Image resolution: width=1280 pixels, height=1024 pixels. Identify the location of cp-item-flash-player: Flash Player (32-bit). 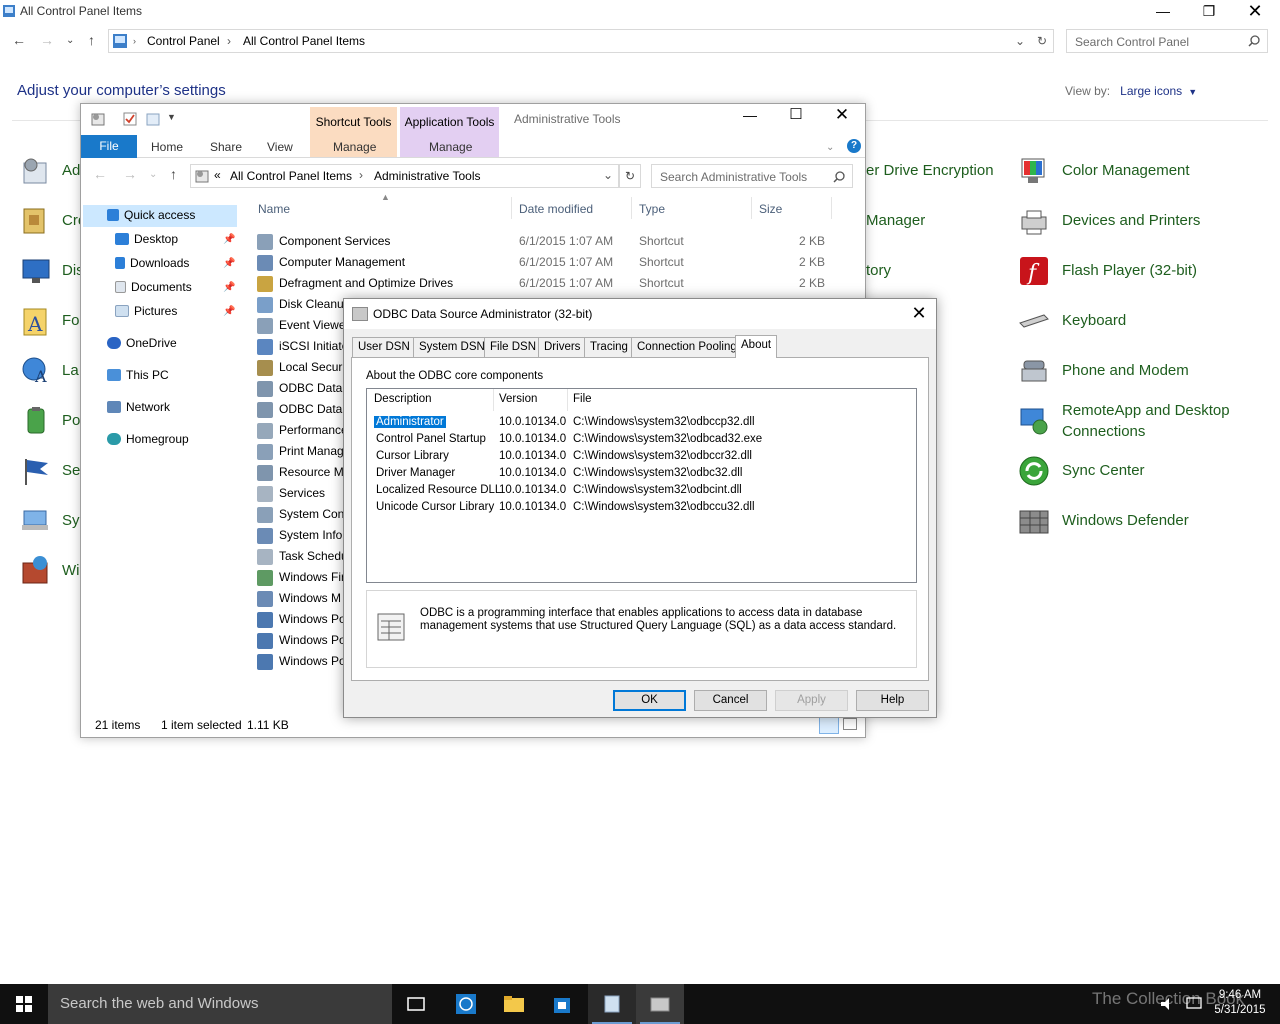
(1129, 270).